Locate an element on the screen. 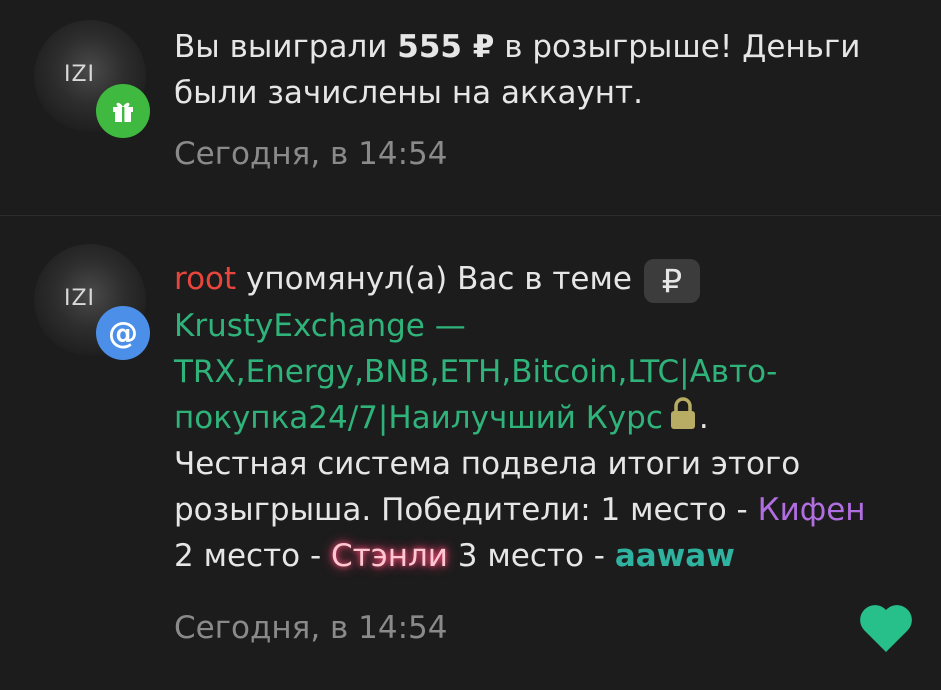 This screenshot has height=690, width=941. prize-line-1: Вы выиграли 555 ₽ в розыгрыше! Деньги is located at coordinates (542, 47).